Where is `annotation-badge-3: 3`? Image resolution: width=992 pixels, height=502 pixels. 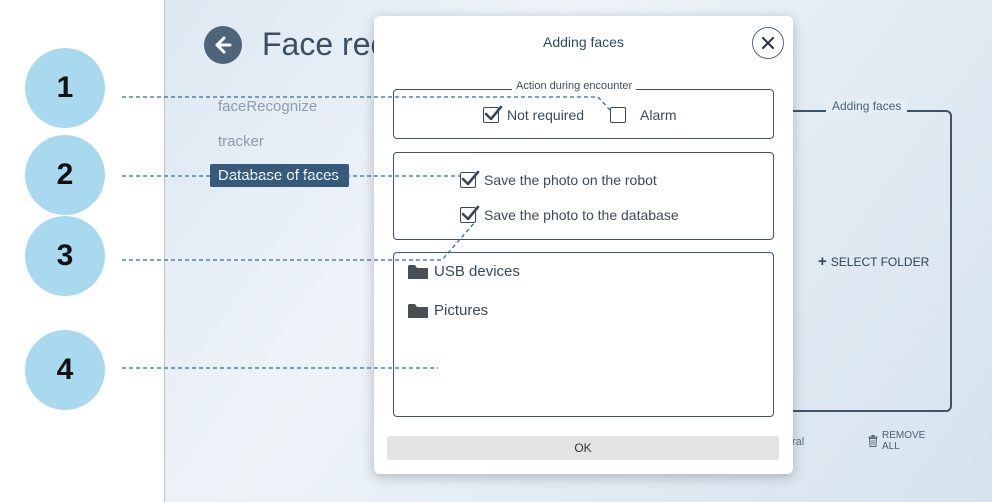 annotation-badge-3: 3 is located at coordinates (65, 256).